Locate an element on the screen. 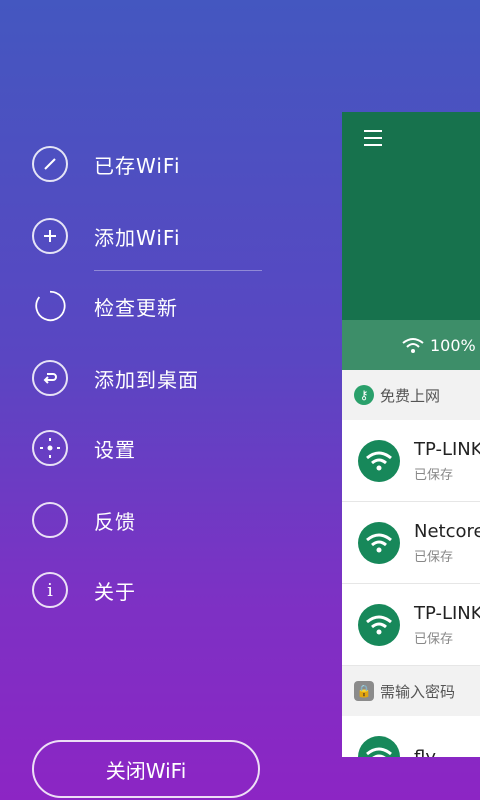  header-banner is located at coordinates (411, 216).